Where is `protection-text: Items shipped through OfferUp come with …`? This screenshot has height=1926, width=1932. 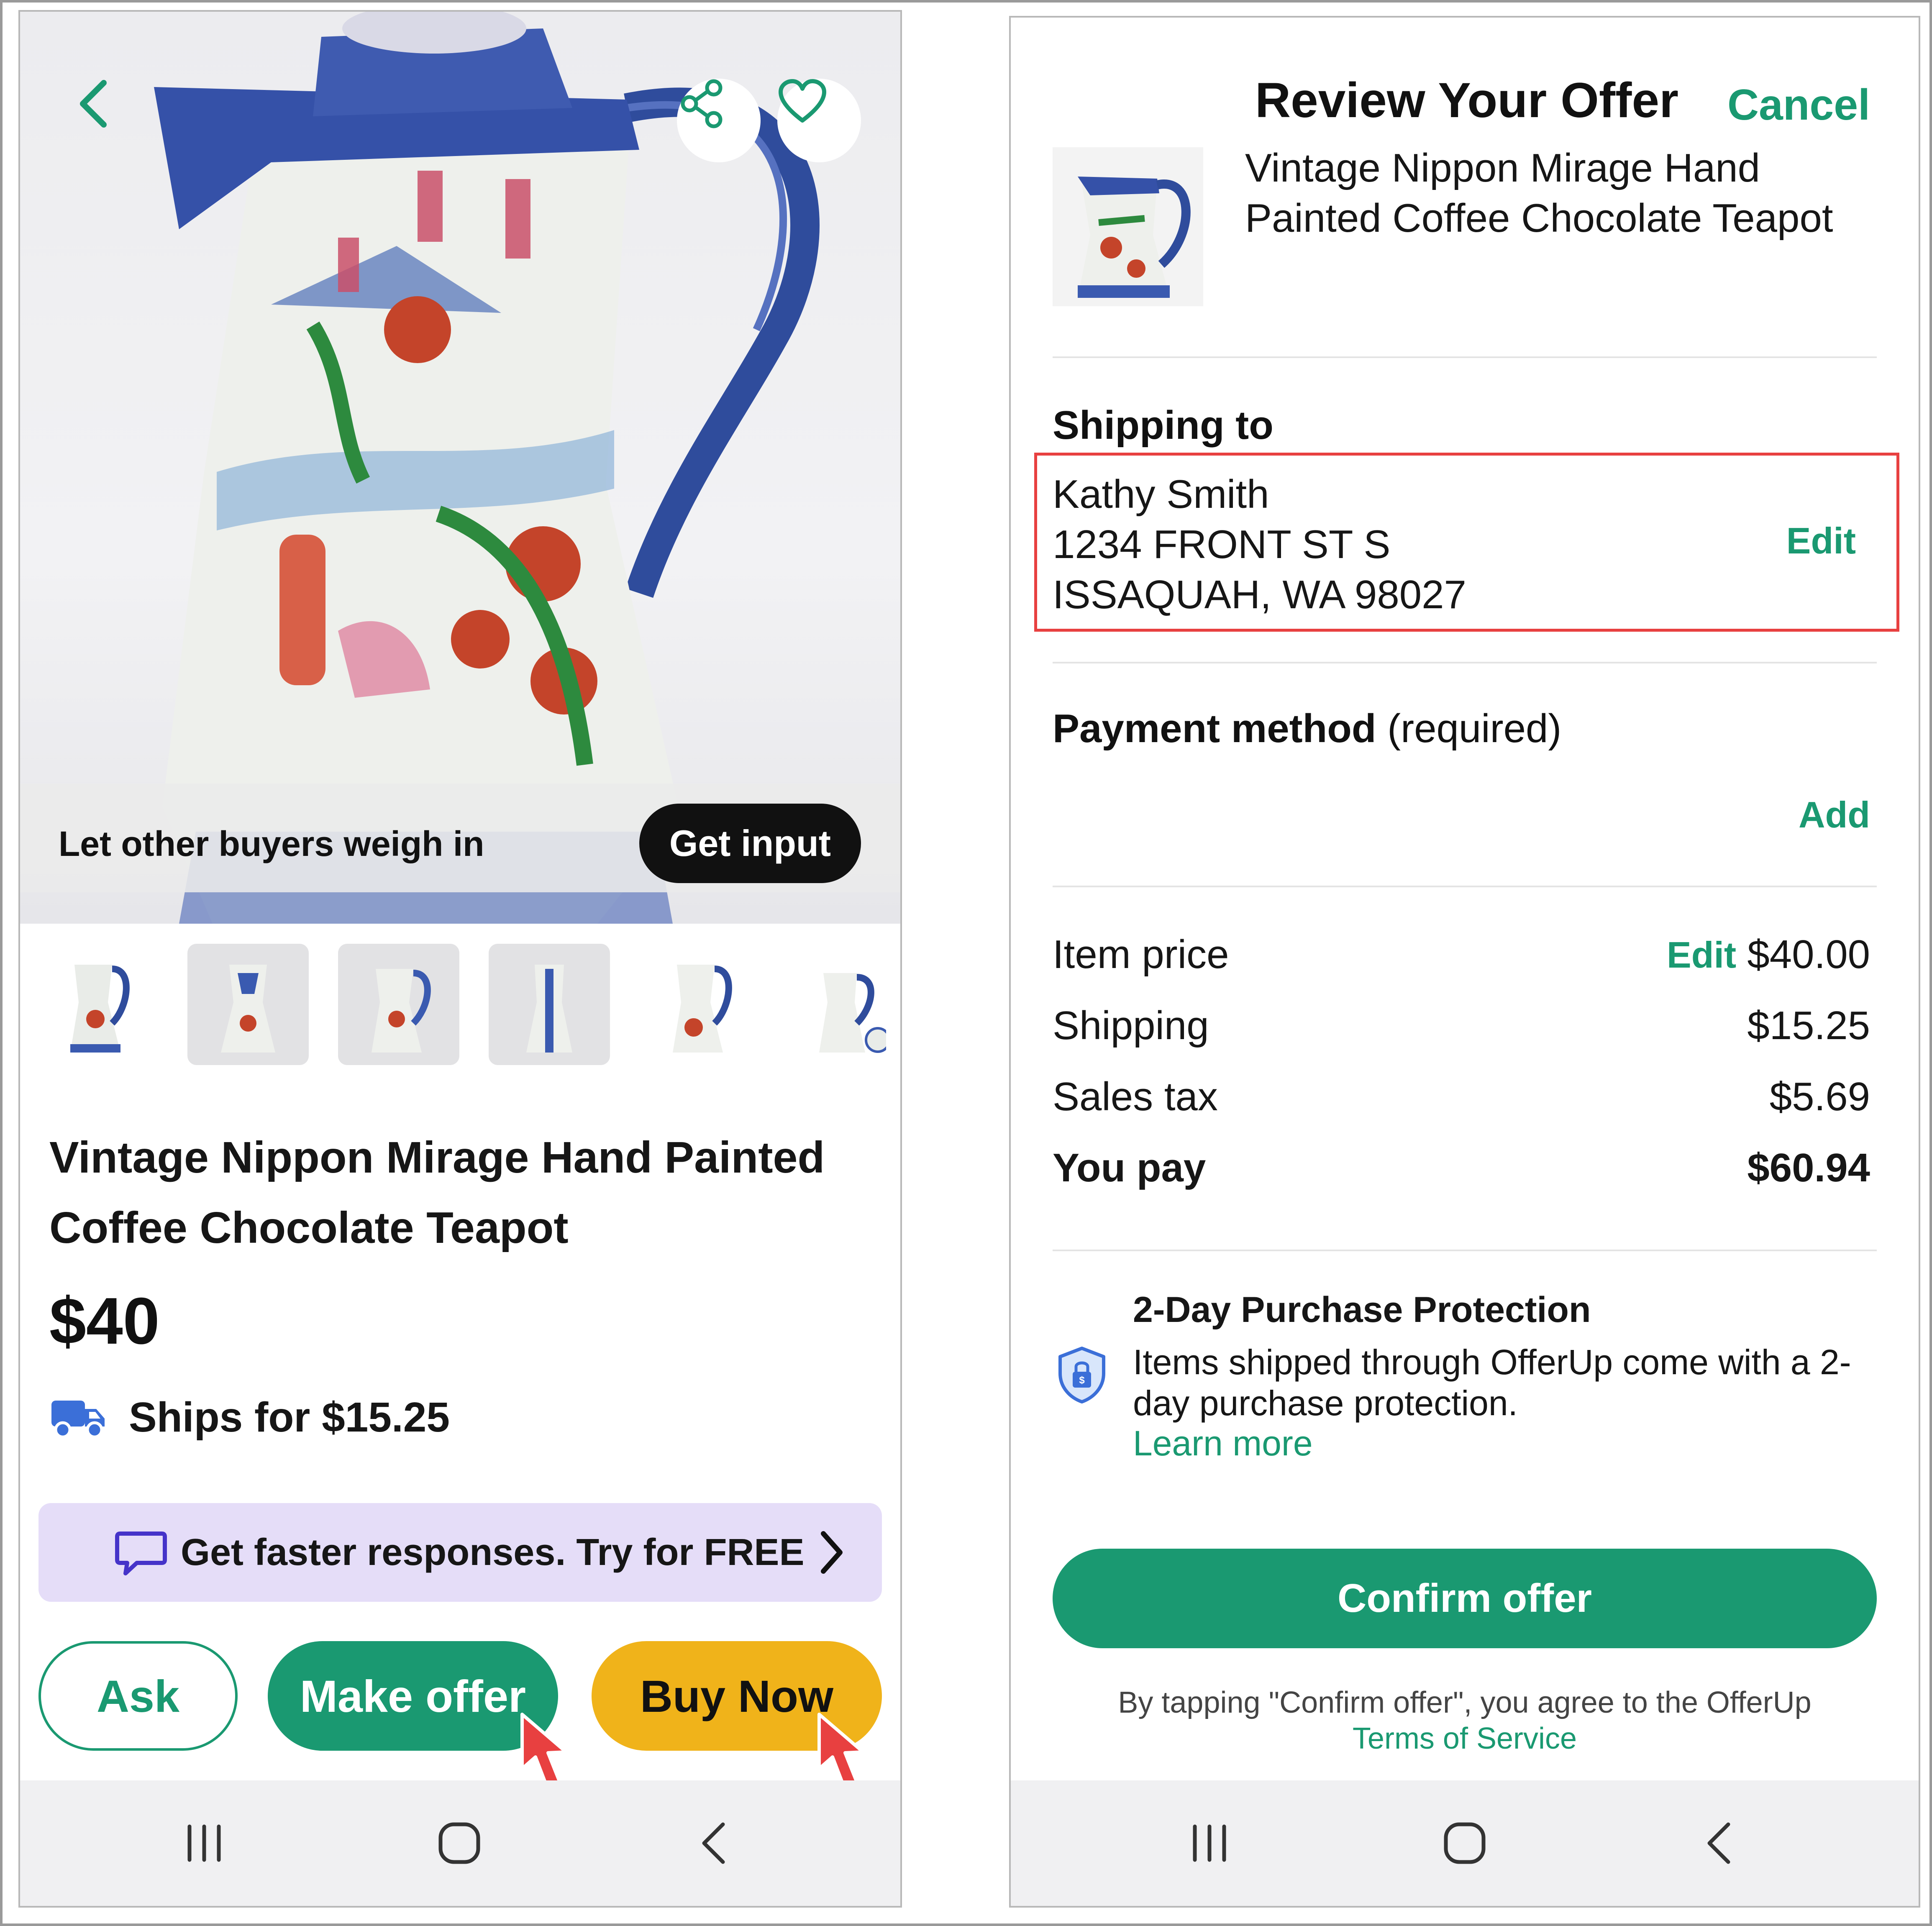 protection-text: Items shipped through OfferUp come with … is located at coordinates (1492, 1382).